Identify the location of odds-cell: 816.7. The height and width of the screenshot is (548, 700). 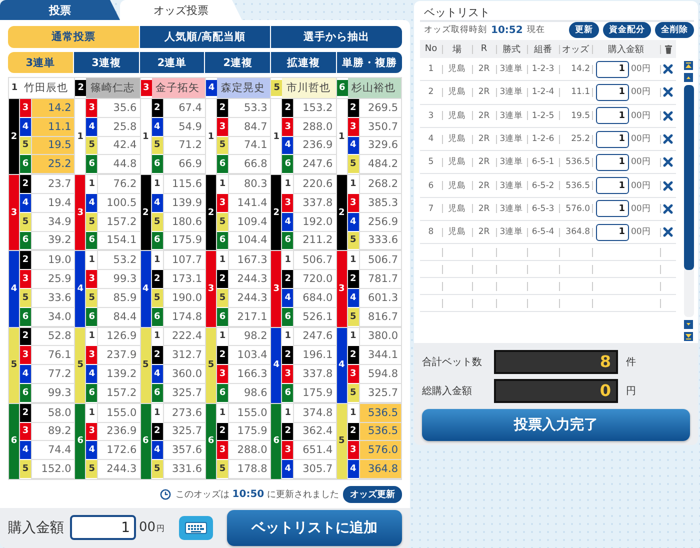
(379, 317).